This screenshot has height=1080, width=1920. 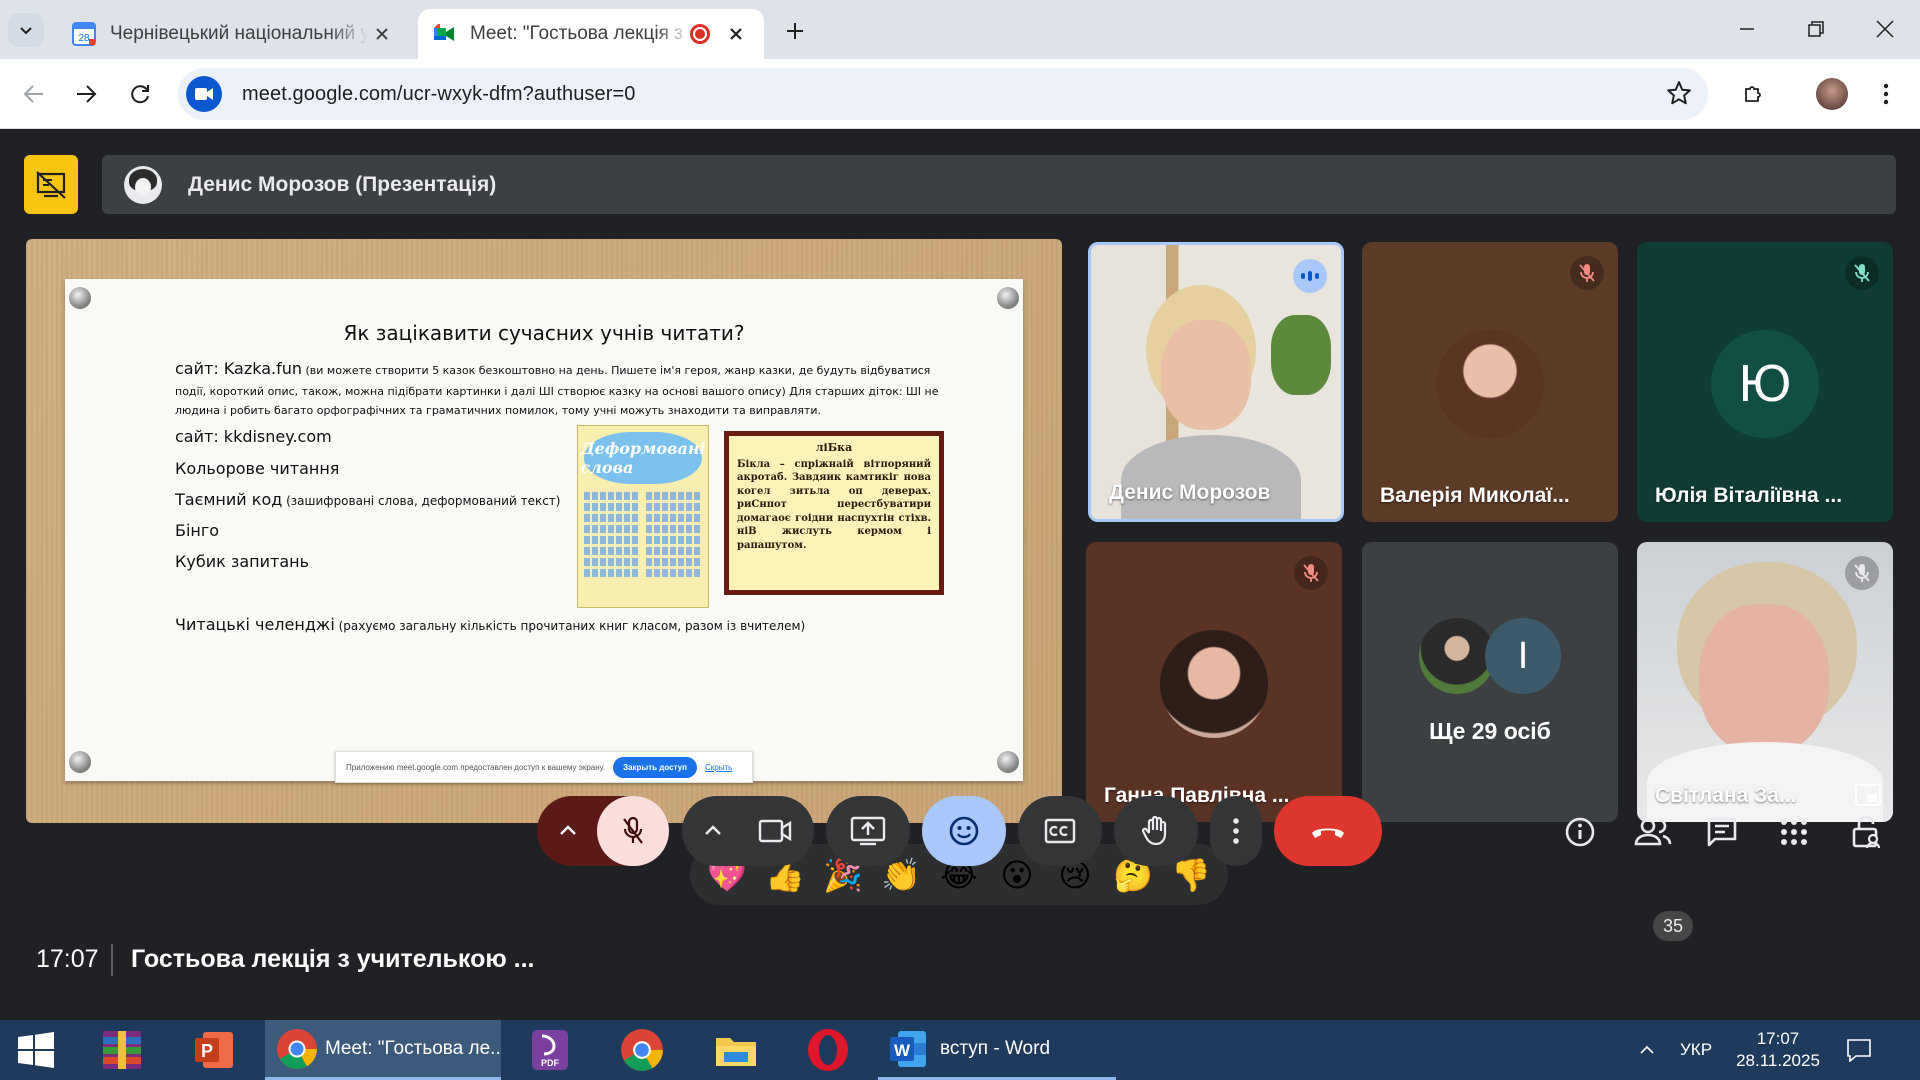 What do you see at coordinates (1580, 832) in the screenshot?
I see `meeting-details-button` at bounding box center [1580, 832].